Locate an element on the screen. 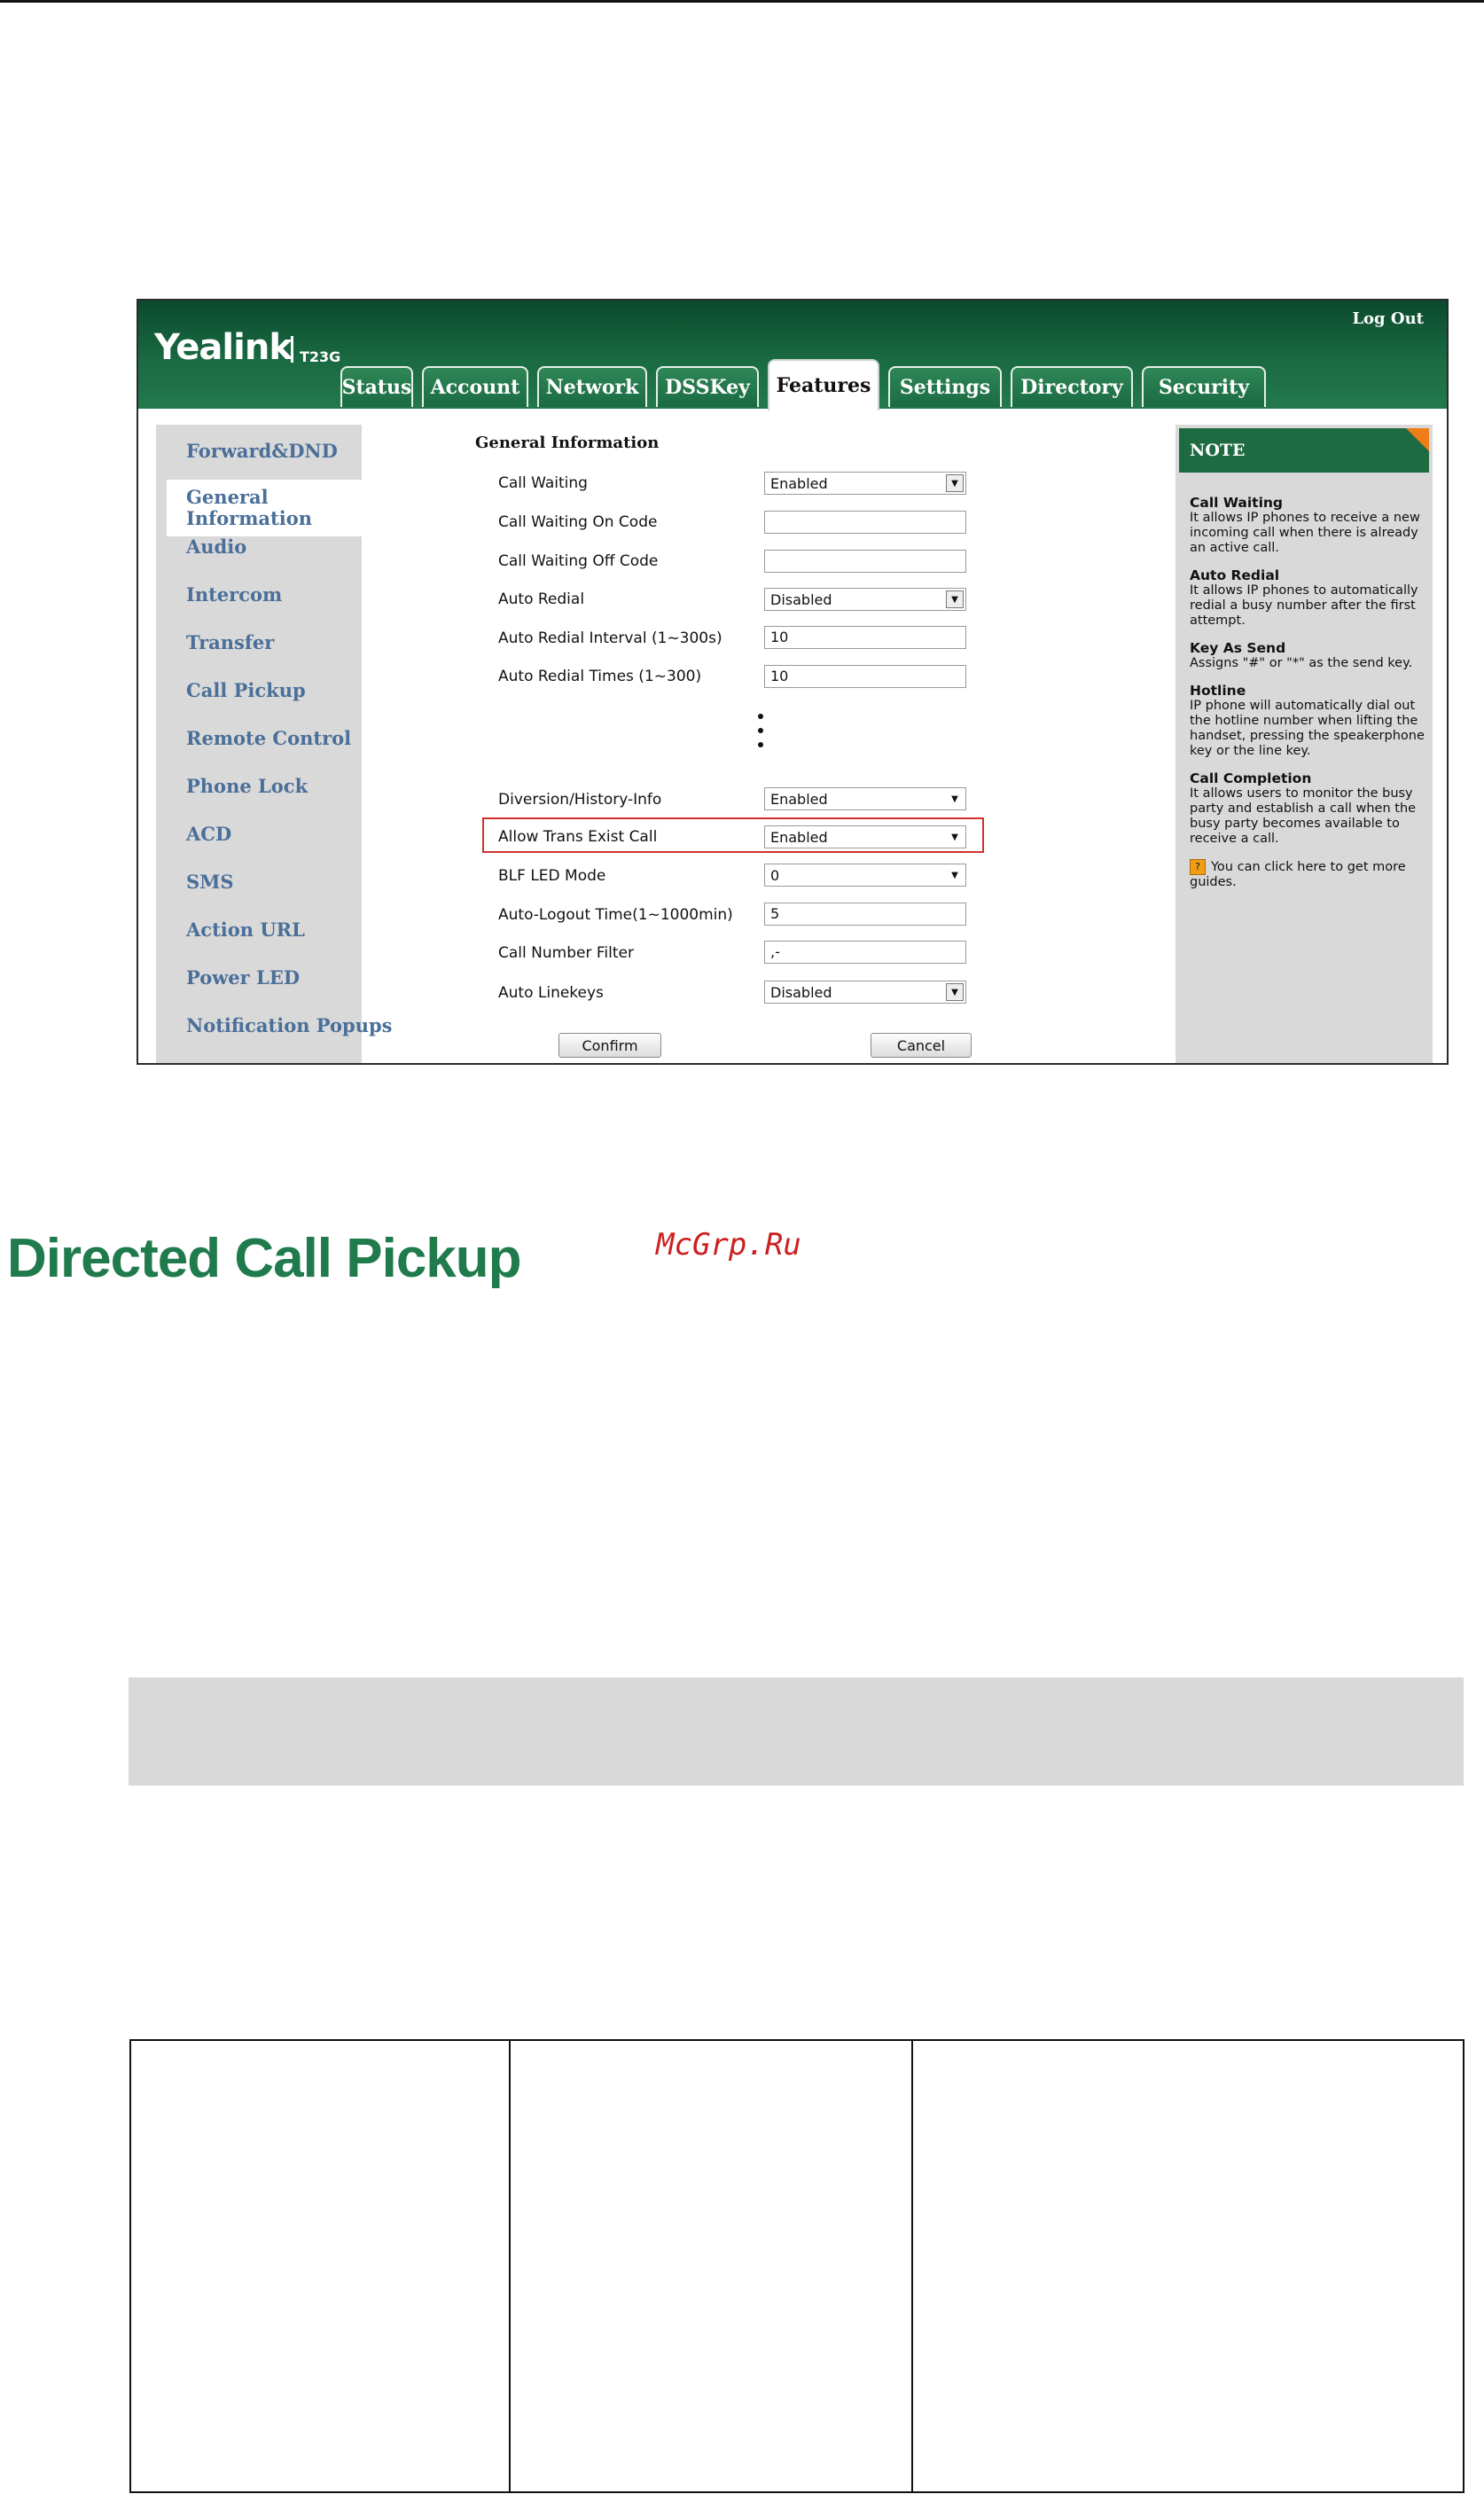 The image size is (1484, 2494). sidebar-item-general-information: General Information is located at coordinates (269, 508).